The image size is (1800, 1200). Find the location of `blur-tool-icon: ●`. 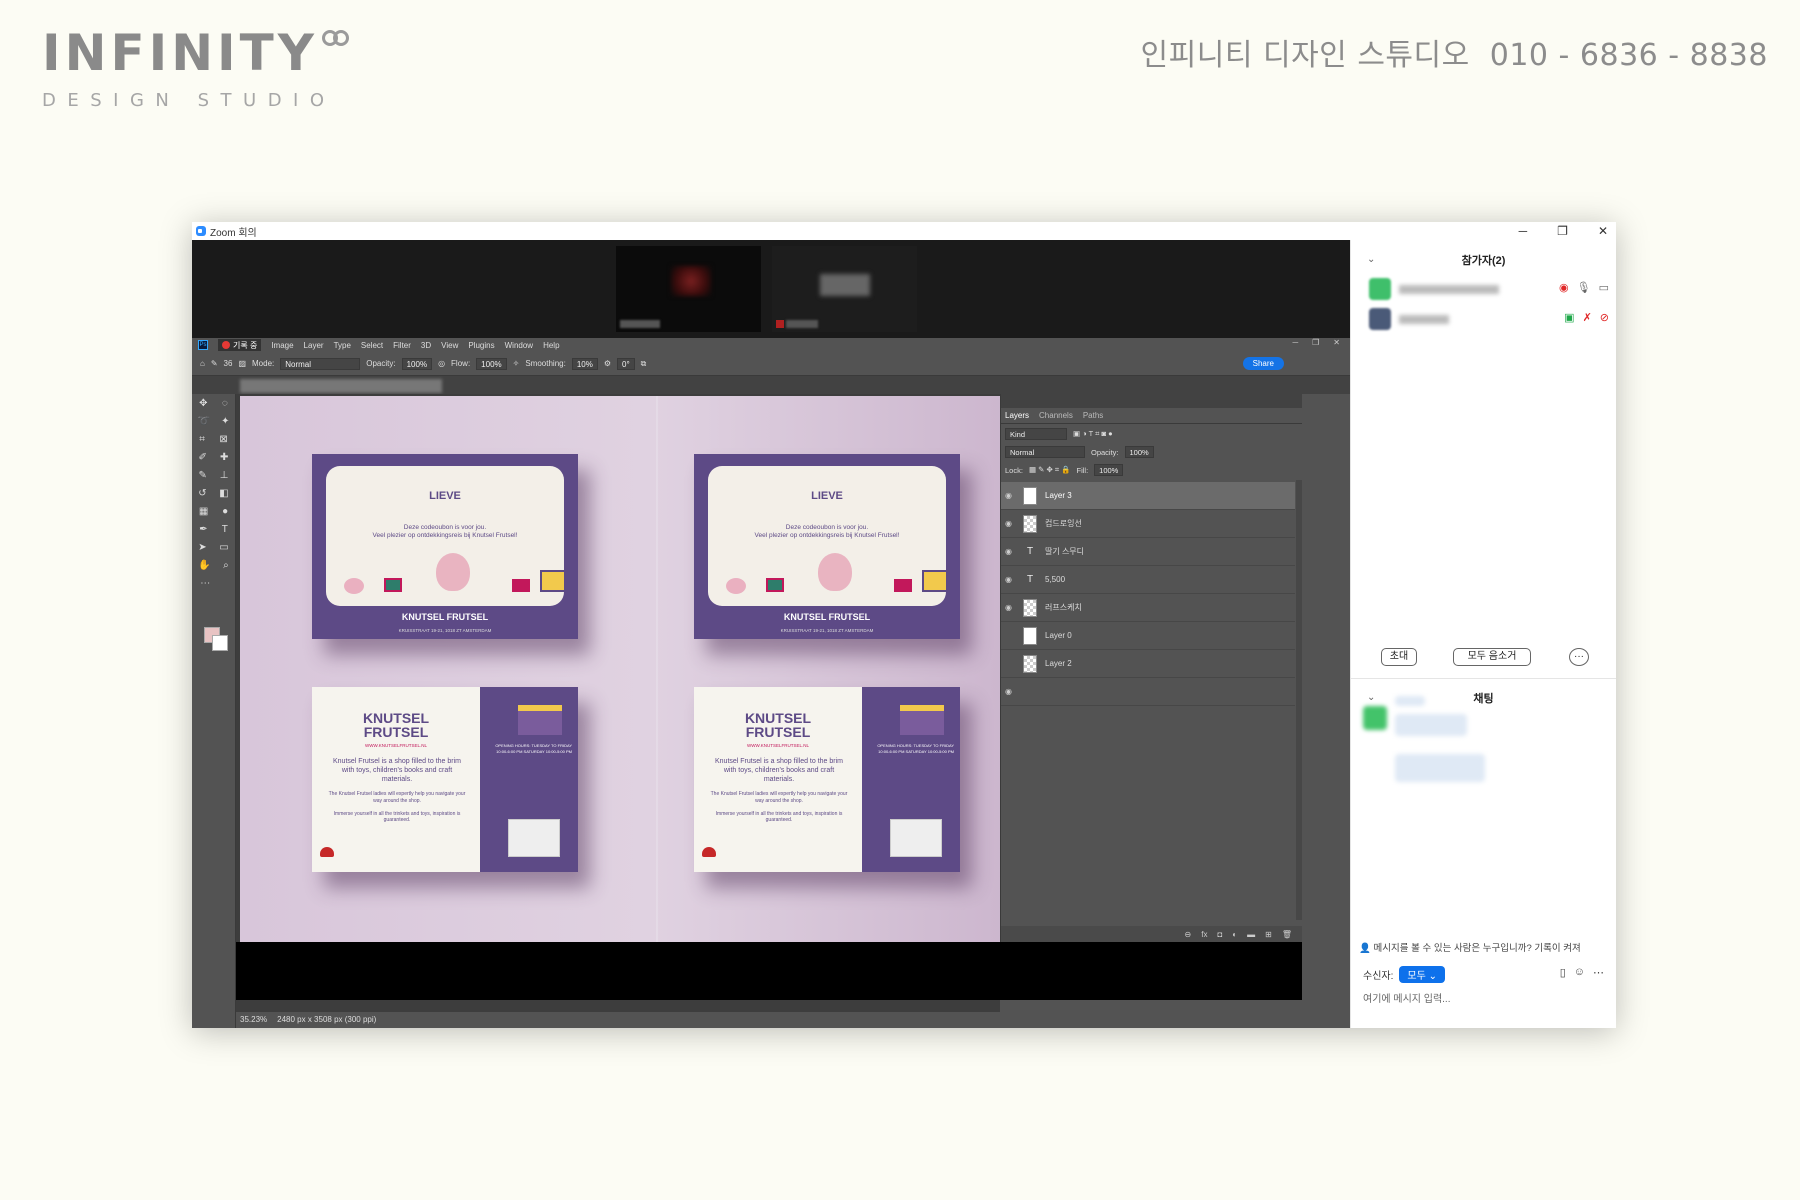

blur-tool-icon: ● is located at coordinates (225, 511).